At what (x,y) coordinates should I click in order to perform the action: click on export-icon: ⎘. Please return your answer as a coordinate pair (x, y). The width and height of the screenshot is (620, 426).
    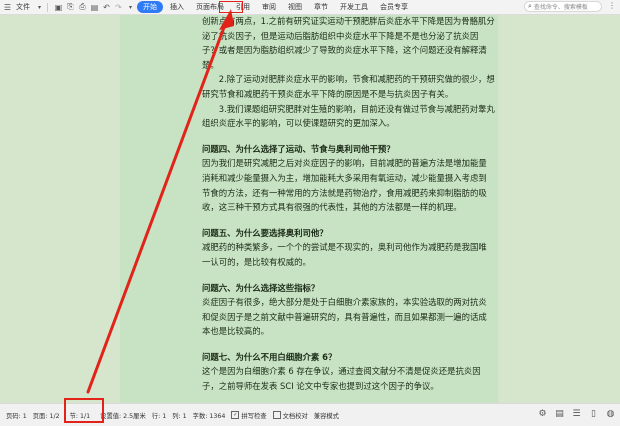
    Looking at the image, I should click on (70, 7).